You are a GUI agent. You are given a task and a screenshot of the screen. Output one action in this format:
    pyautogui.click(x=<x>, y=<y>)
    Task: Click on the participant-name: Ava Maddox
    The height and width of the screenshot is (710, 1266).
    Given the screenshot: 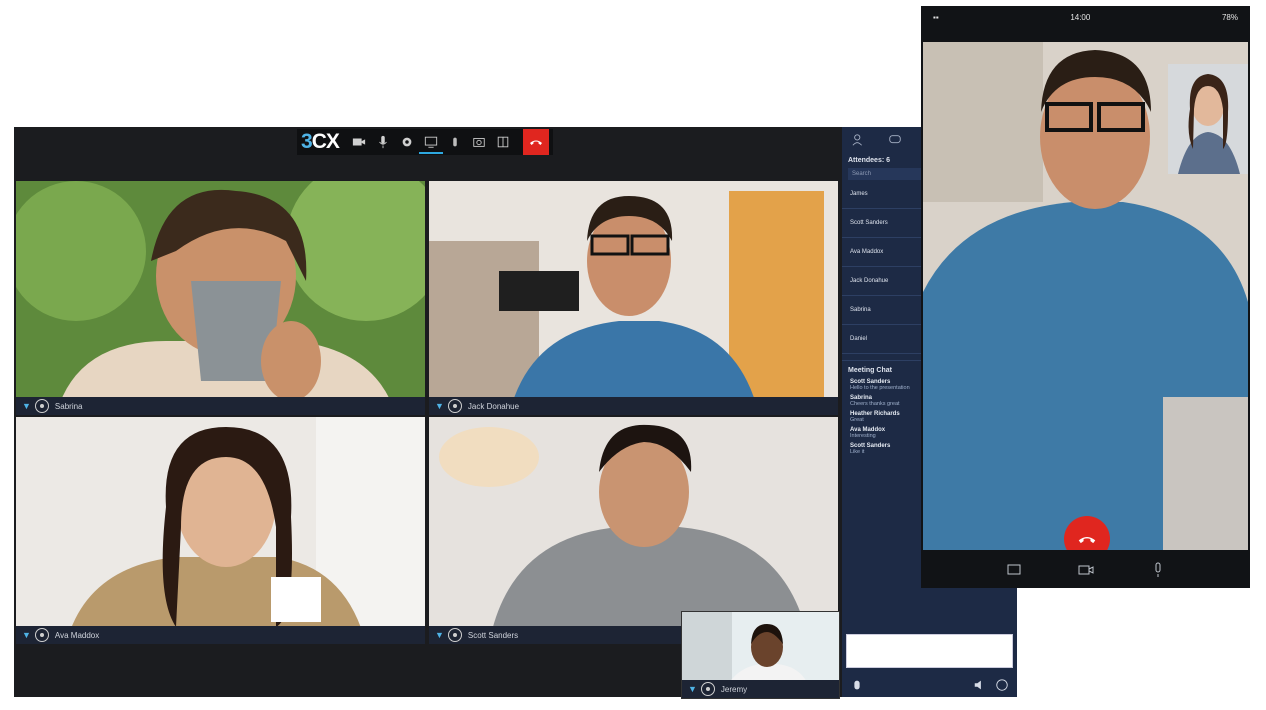 What is the action you would take?
    pyautogui.click(x=77, y=635)
    